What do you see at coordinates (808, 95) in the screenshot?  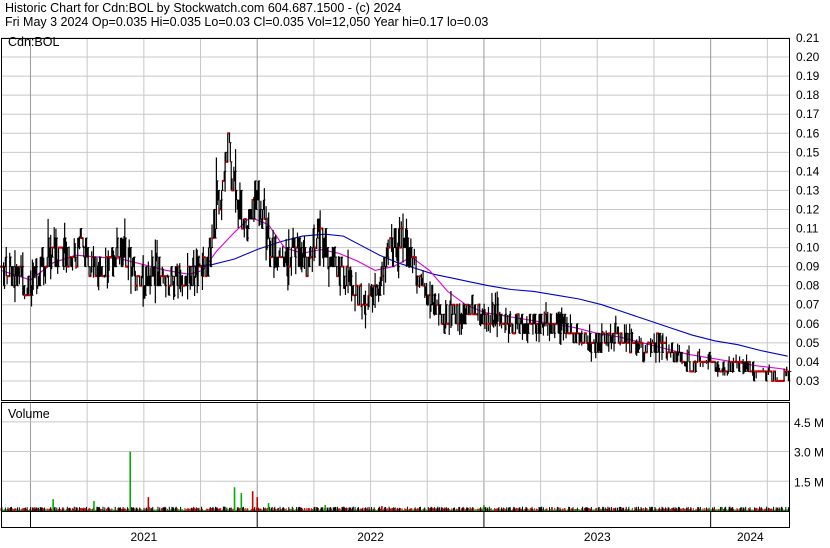 I see `price-tick-label: 0.18` at bounding box center [808, 95].